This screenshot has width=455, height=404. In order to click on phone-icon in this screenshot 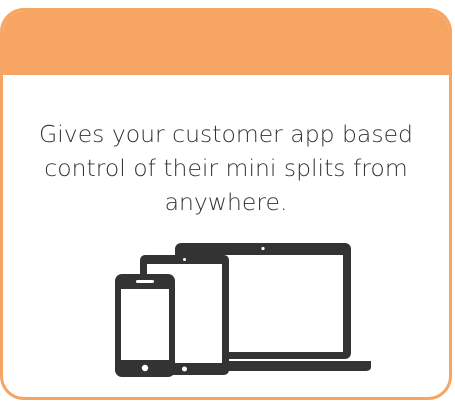, I will do `click(145, 325)`.